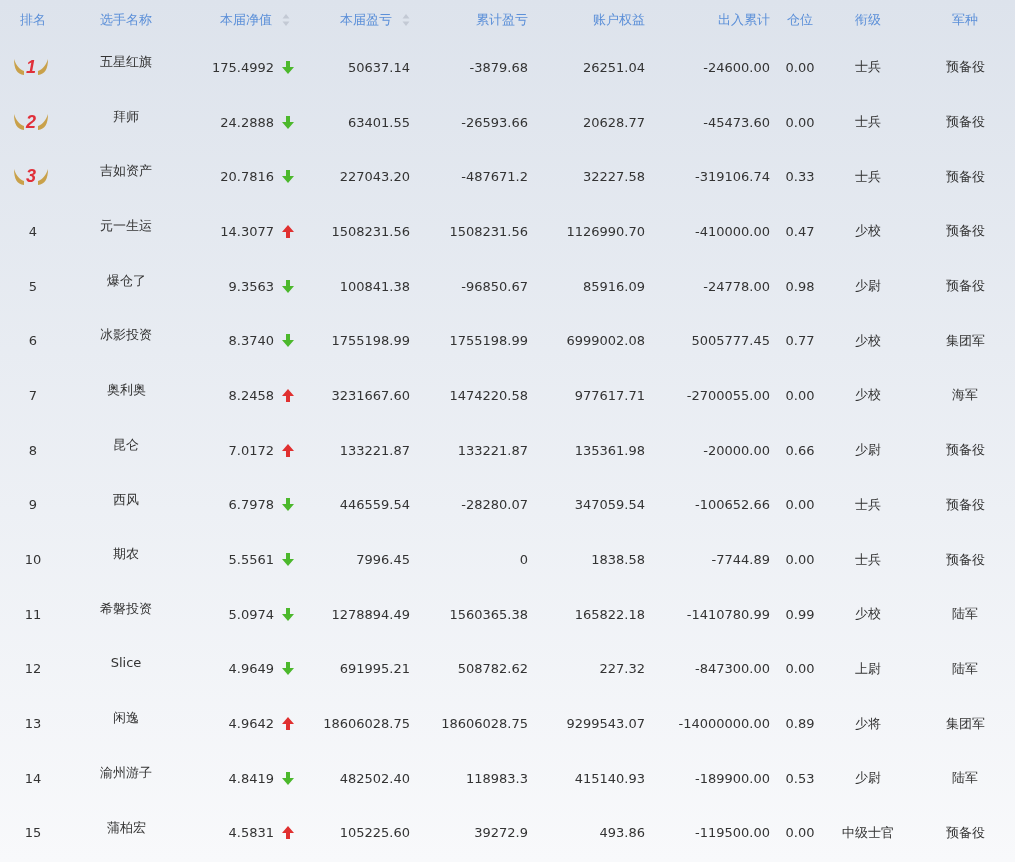  What do you see at coordinates (242, 67) in the screenshot?
I see `net-value: 175.4992` at bounding box center [242, 67].